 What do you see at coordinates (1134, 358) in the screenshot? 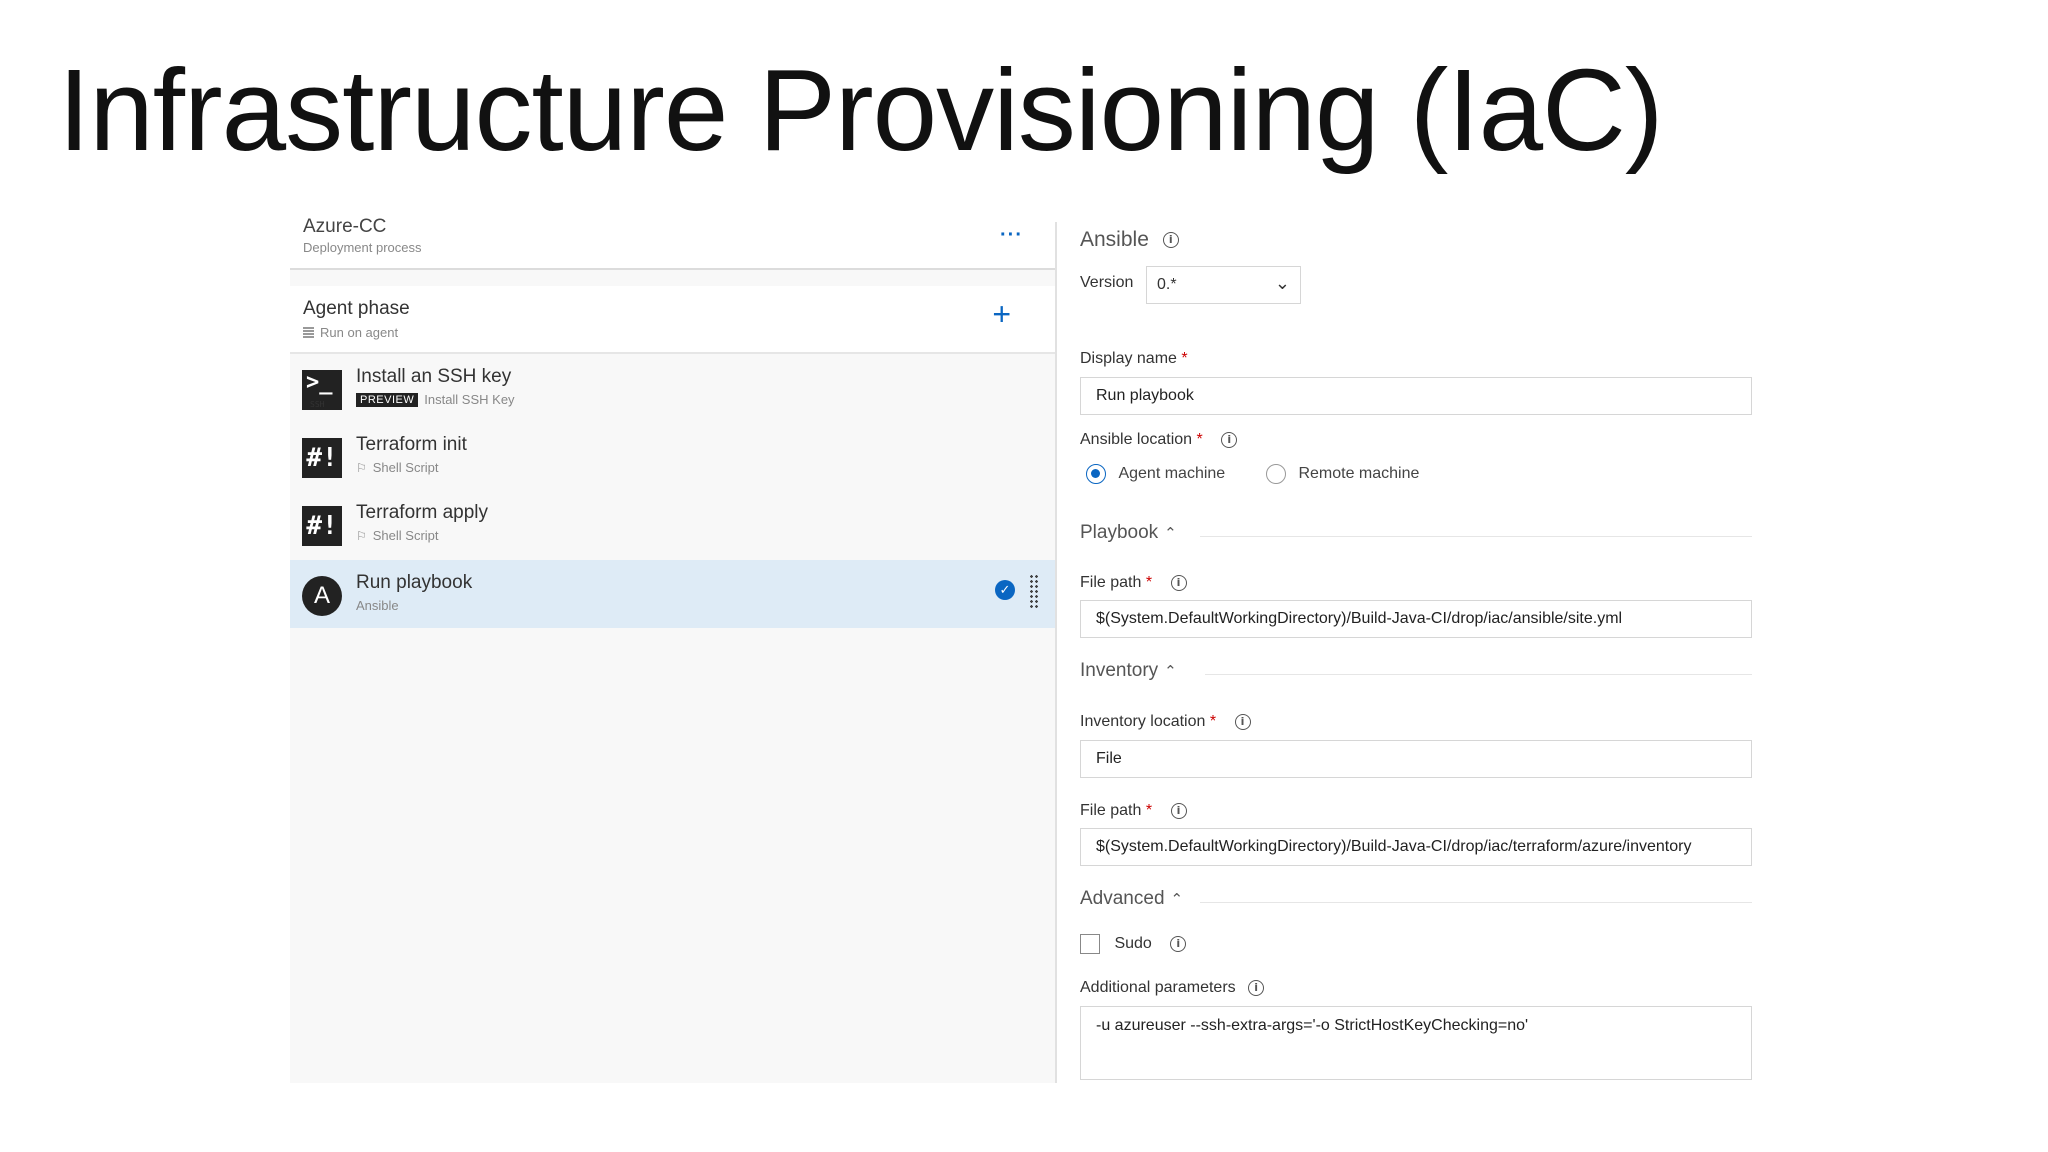
I see `display-name-label: Display name *` at bounding box center [1134, 358].